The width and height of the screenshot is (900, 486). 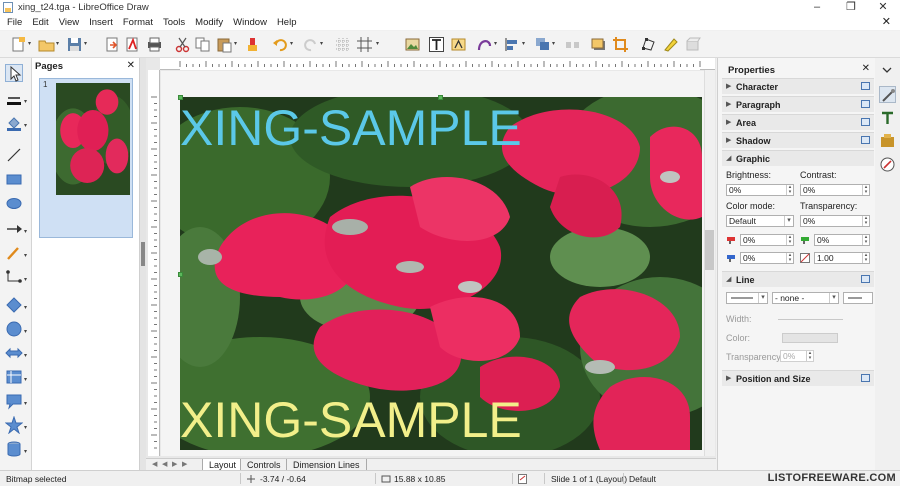 I want to click on stars-icon, so click(x=14, y=425).